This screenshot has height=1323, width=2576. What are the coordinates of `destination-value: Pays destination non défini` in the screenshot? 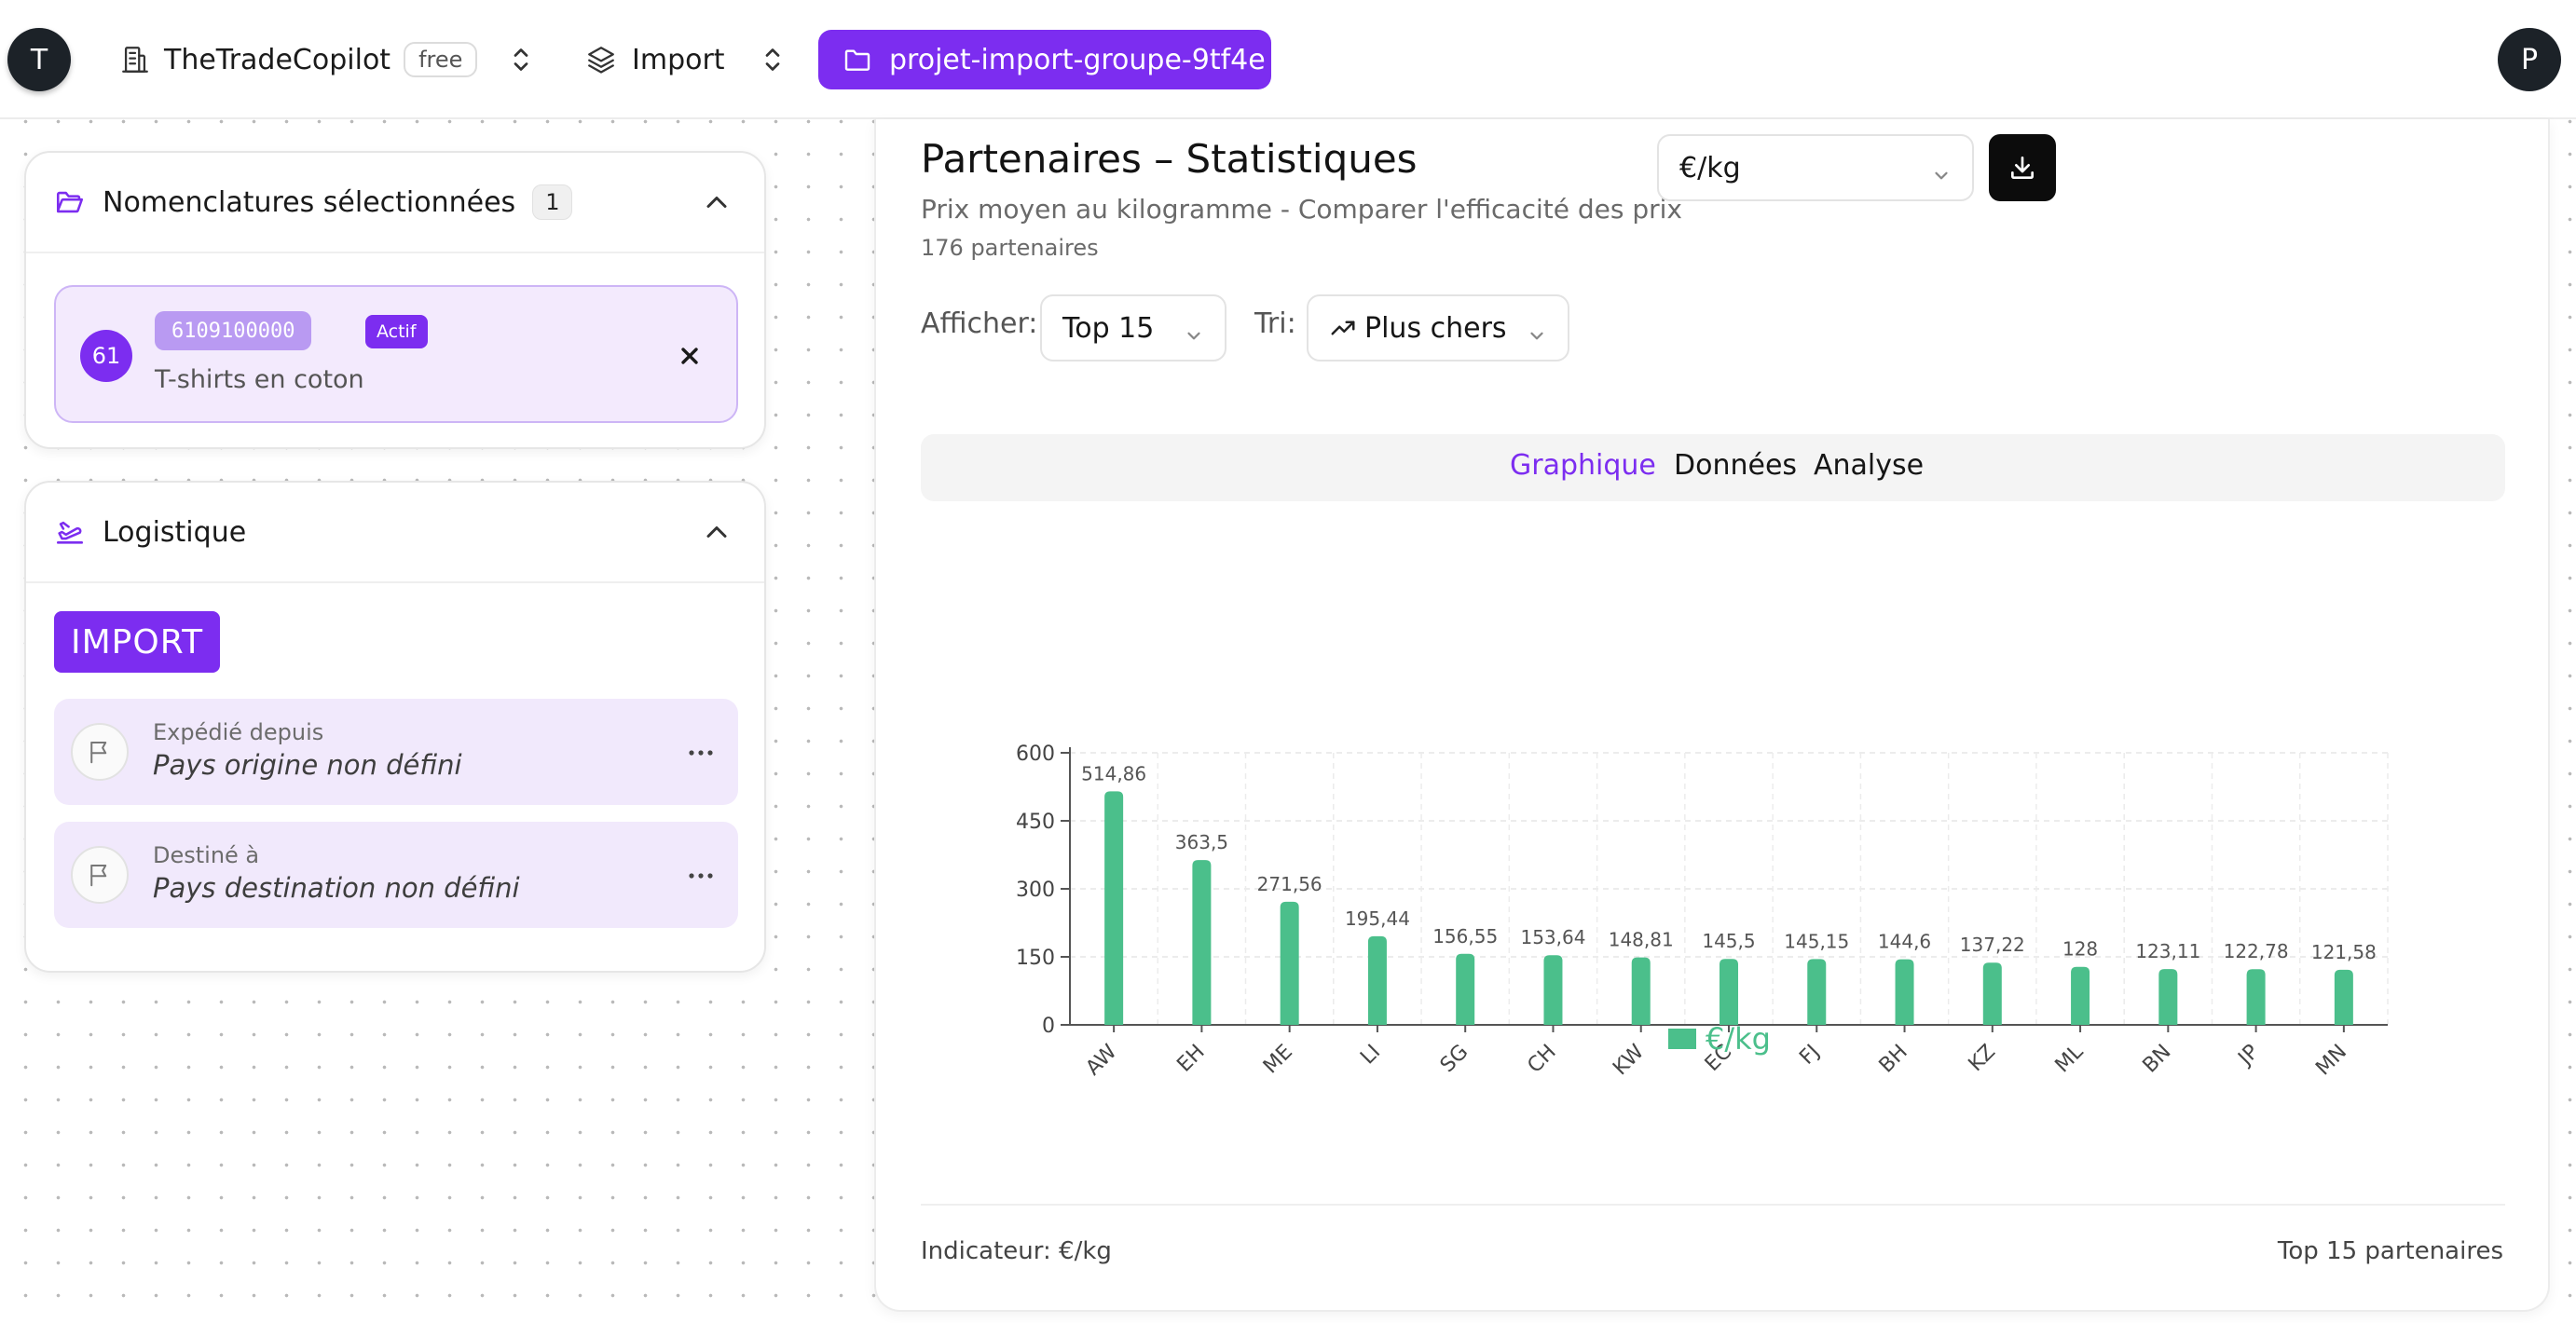 It's located at (336, 888).